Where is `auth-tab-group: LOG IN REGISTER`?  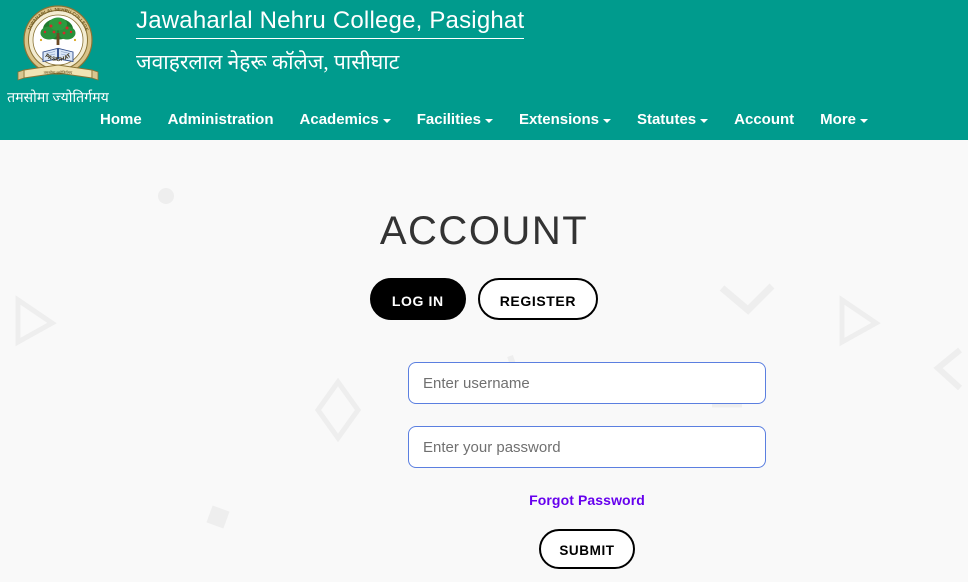
auth-tab-group: LOG IN REGISTER is located at coordinates (484, 299).